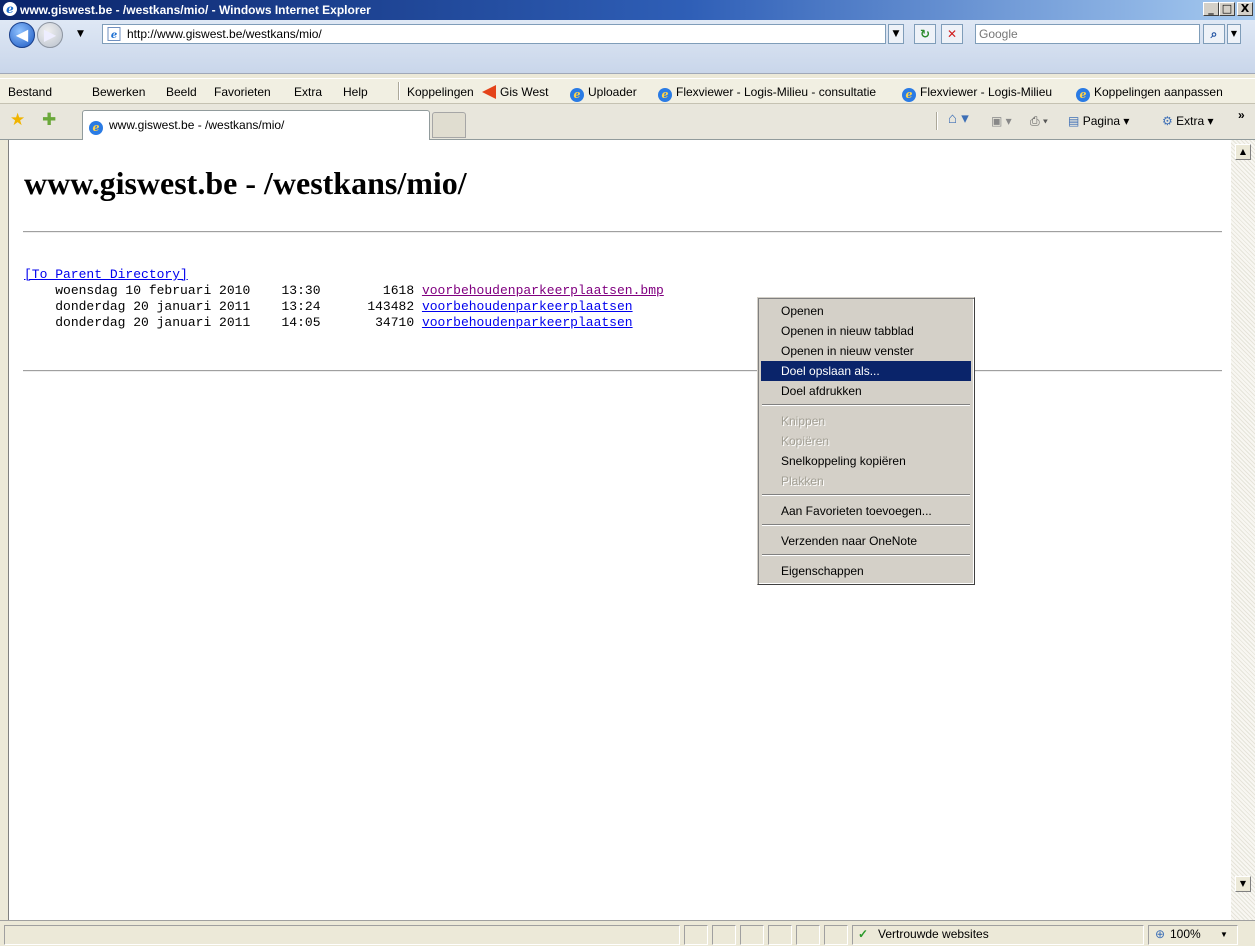 This screenshot has width=1255, height=946. I want to click on new-tab-button, so click(449, 125).